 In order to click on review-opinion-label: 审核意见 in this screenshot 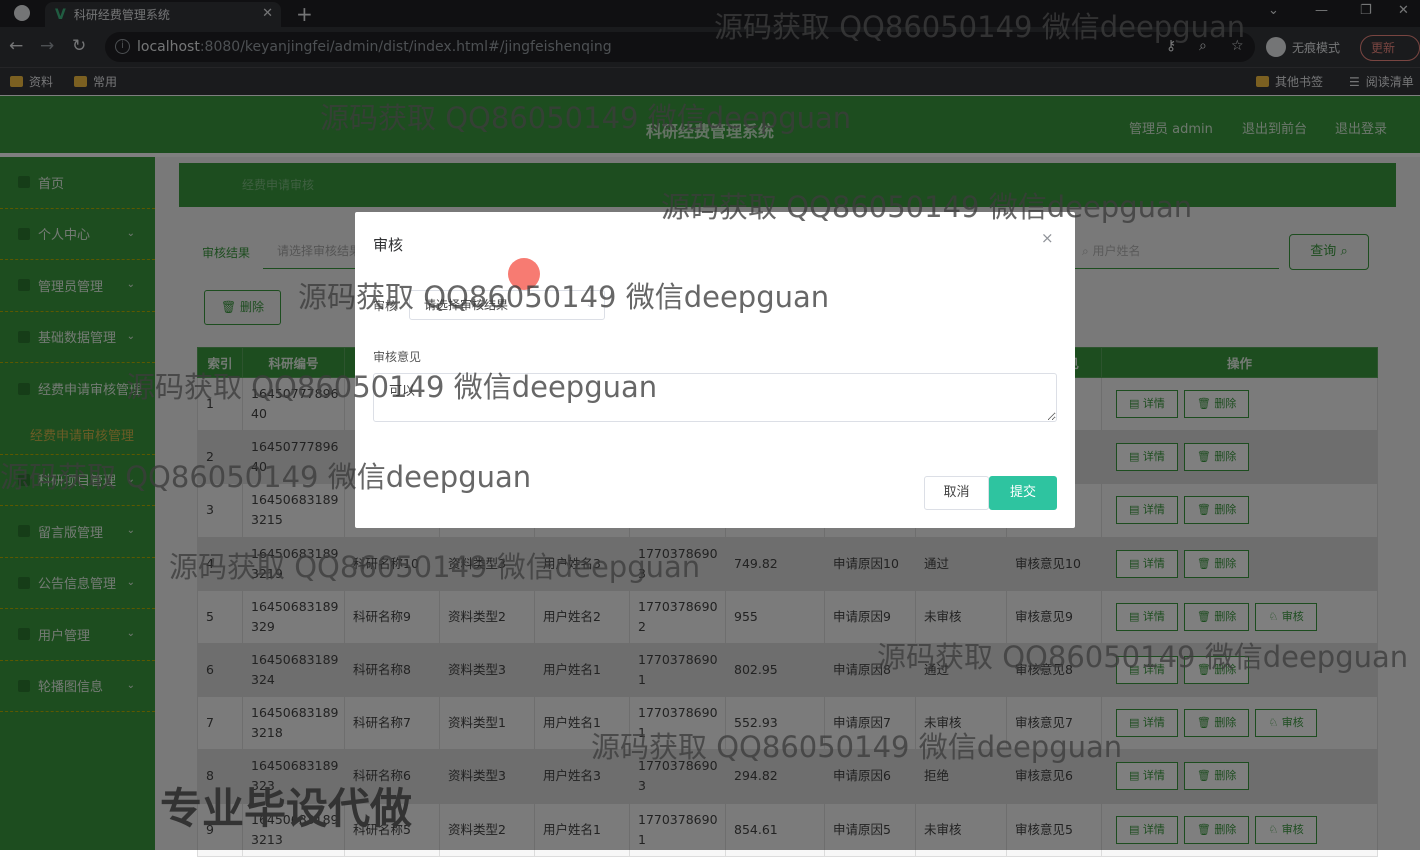, I will do `click(397, 357)`.